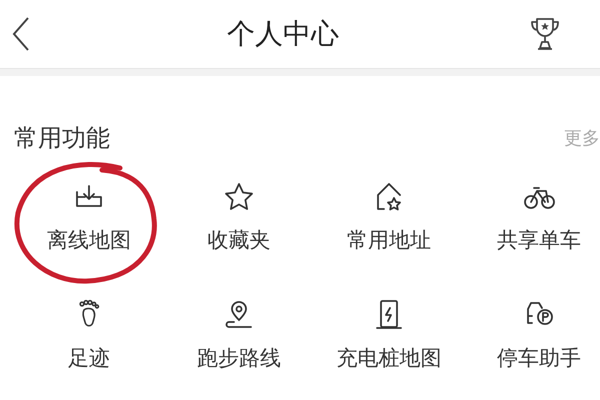 This screenshot has width=600, height=400. What do you see at coordinates (389, 335) in the screenshot?
I see `shortcut-item: 充电桩地图` at bounding box center [389, 335].